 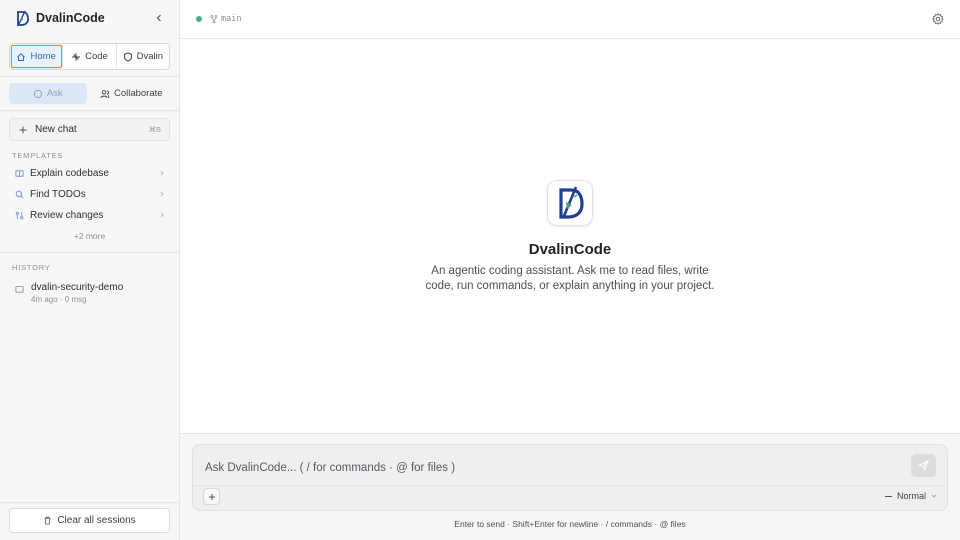 I want to click on mode-label: Normal, so click(x=911, y=496).